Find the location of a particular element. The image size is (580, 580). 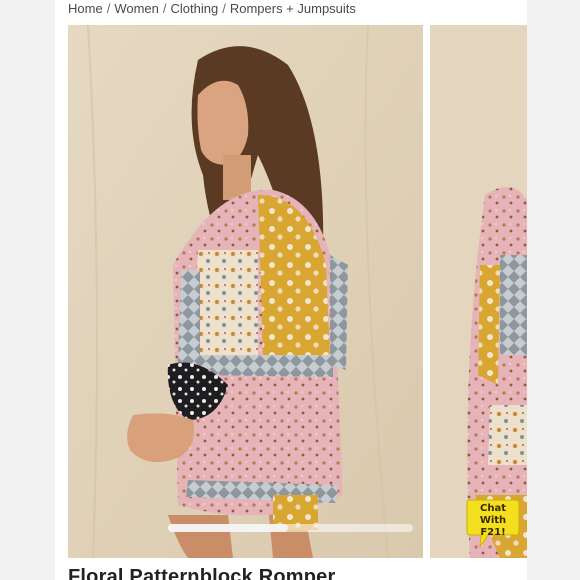

breadcrumb-women: Women is located at coordinates (136, 8).